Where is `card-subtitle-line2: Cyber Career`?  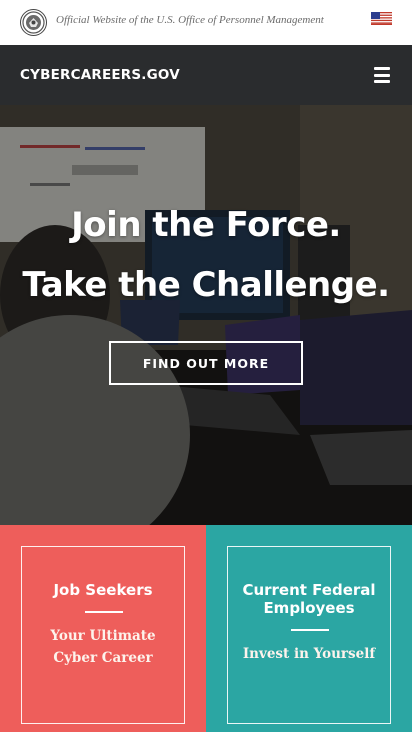 card-subtitle-line2: Cyber Career is located at coordinates (103, 658).